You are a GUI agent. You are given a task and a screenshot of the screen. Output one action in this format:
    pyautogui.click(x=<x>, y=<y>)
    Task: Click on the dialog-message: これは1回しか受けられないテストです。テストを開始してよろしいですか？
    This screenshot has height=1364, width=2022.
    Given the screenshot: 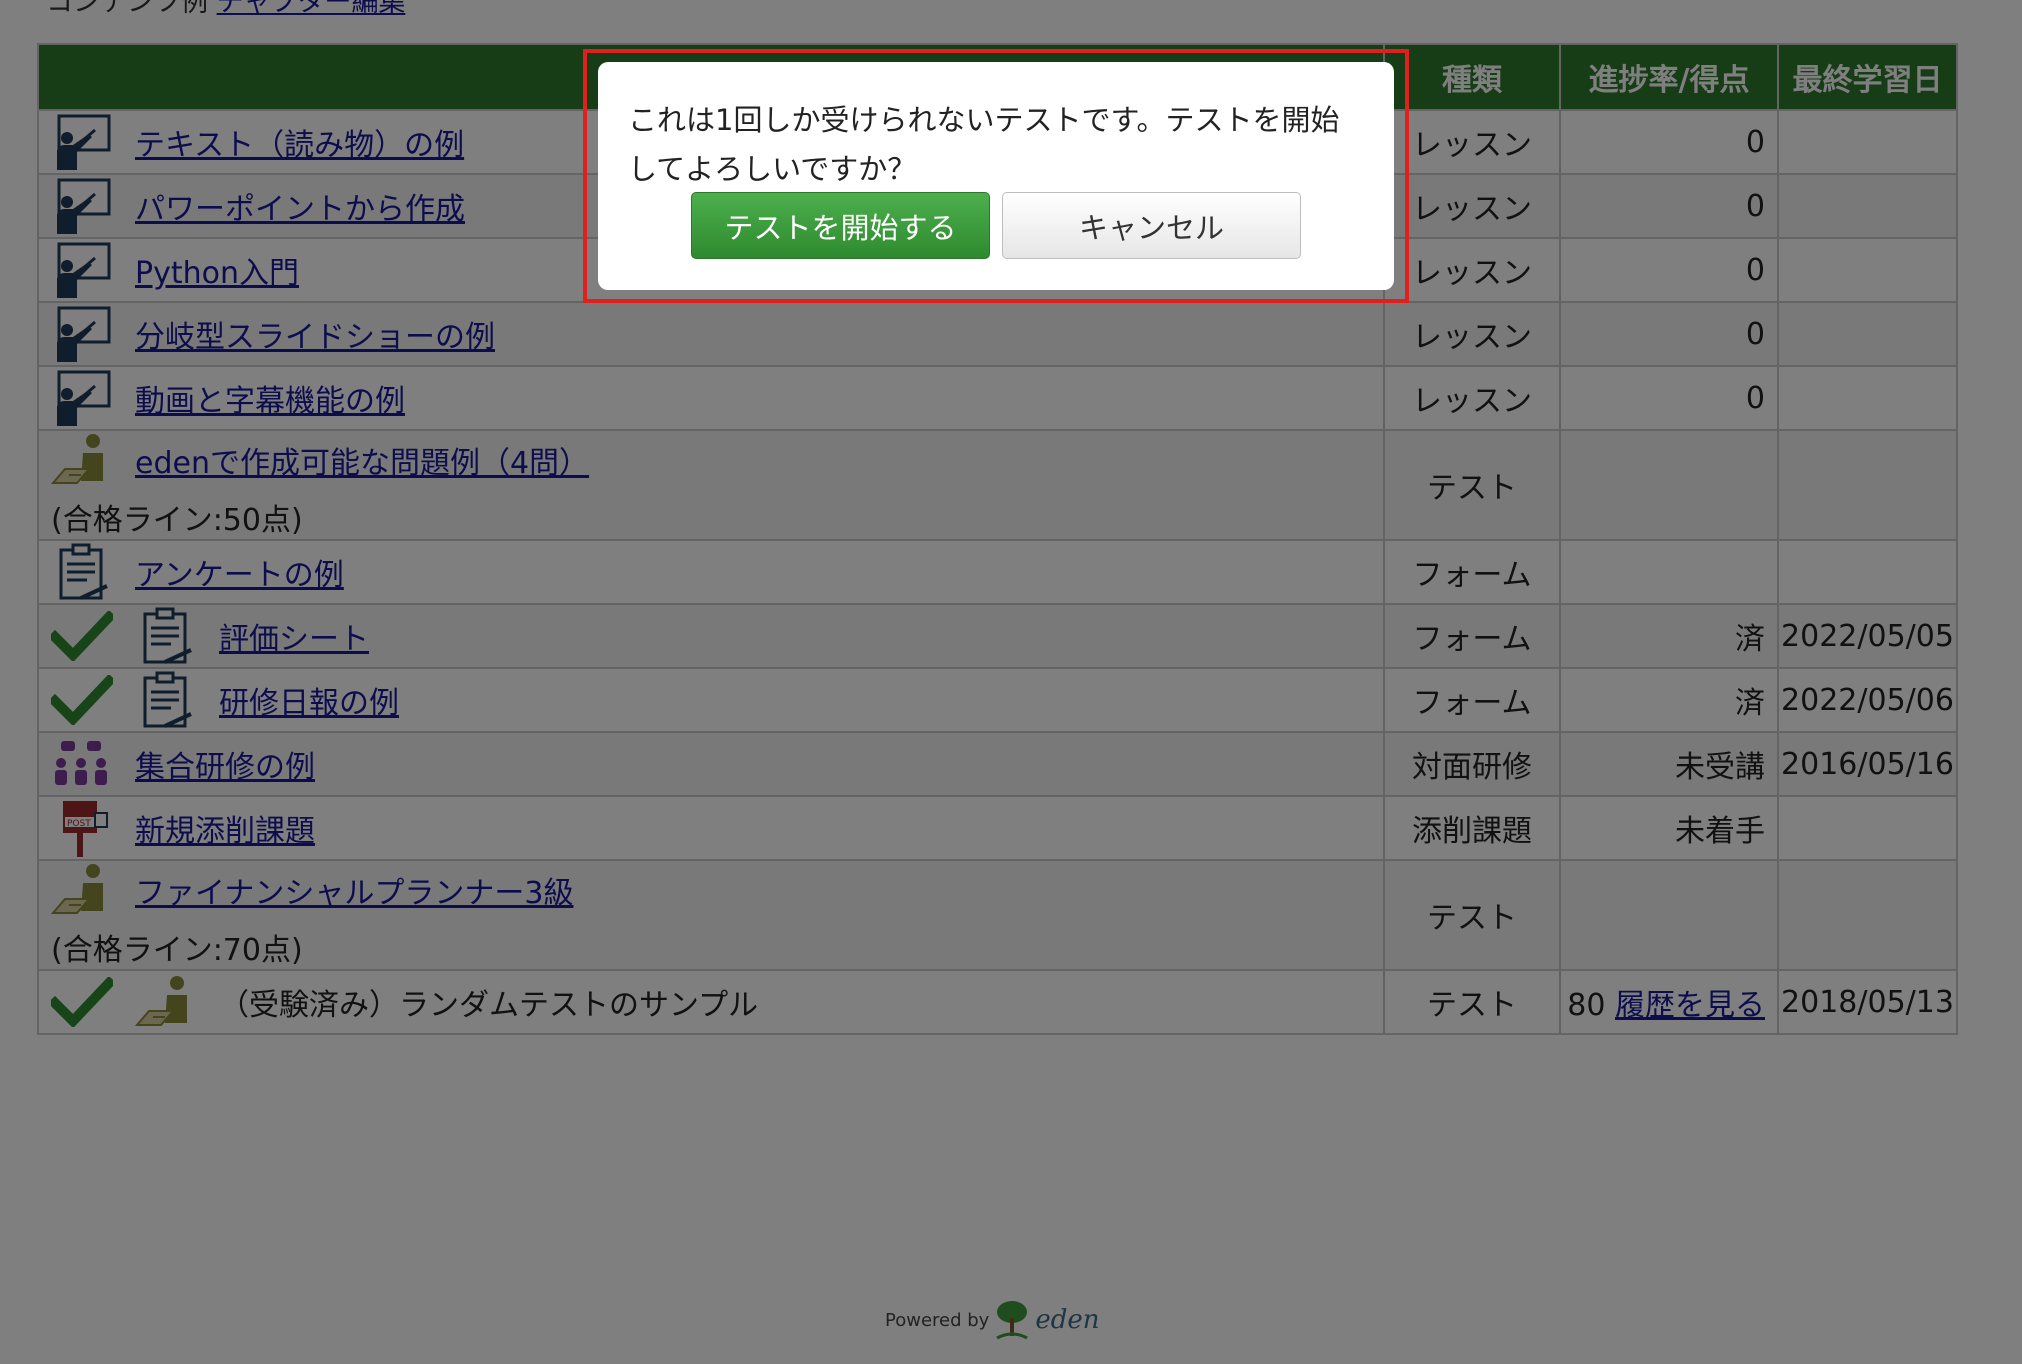 What is the action you would take?
    pyautogui.click(x=984, y=144)
    